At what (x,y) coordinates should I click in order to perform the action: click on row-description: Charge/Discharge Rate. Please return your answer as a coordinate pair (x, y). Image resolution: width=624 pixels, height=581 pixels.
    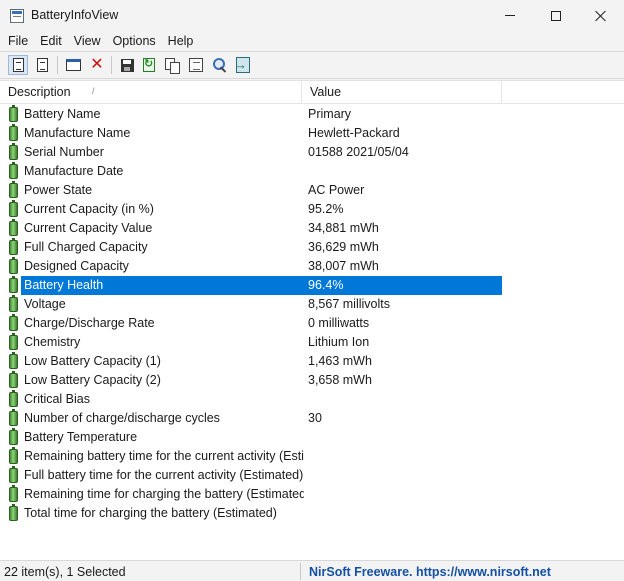
    Looking at the image, I should click on (89, 323).